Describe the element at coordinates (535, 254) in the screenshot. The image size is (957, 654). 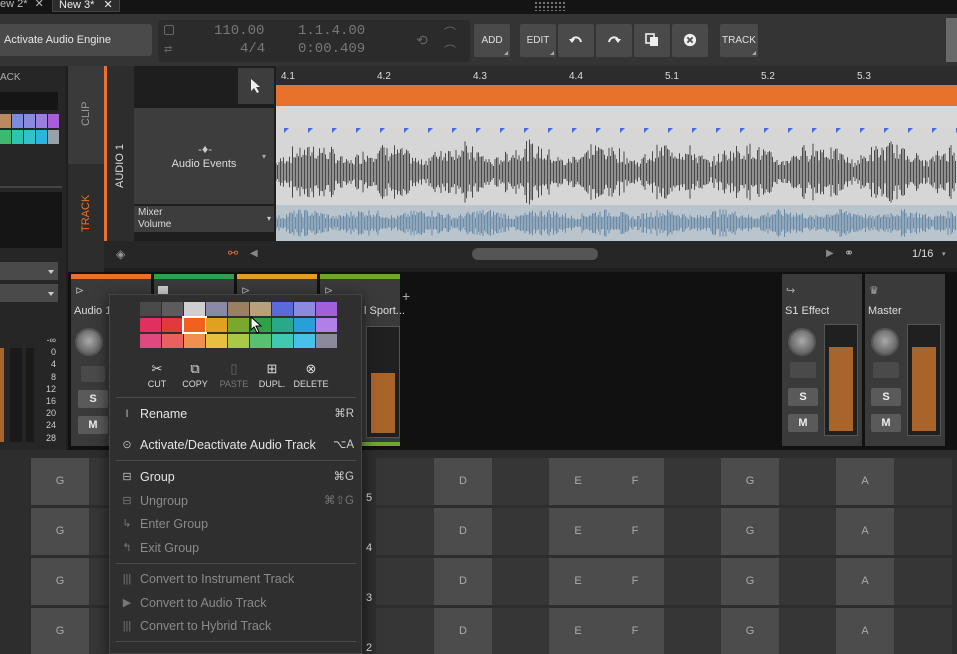
I see `horizontal-scrollbar` at that location.